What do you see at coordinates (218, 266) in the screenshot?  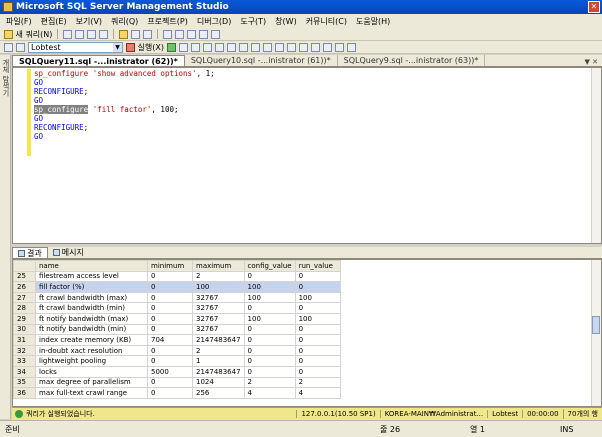 I see `column-header-maximum: maximum` at bounding box center [218, 266].